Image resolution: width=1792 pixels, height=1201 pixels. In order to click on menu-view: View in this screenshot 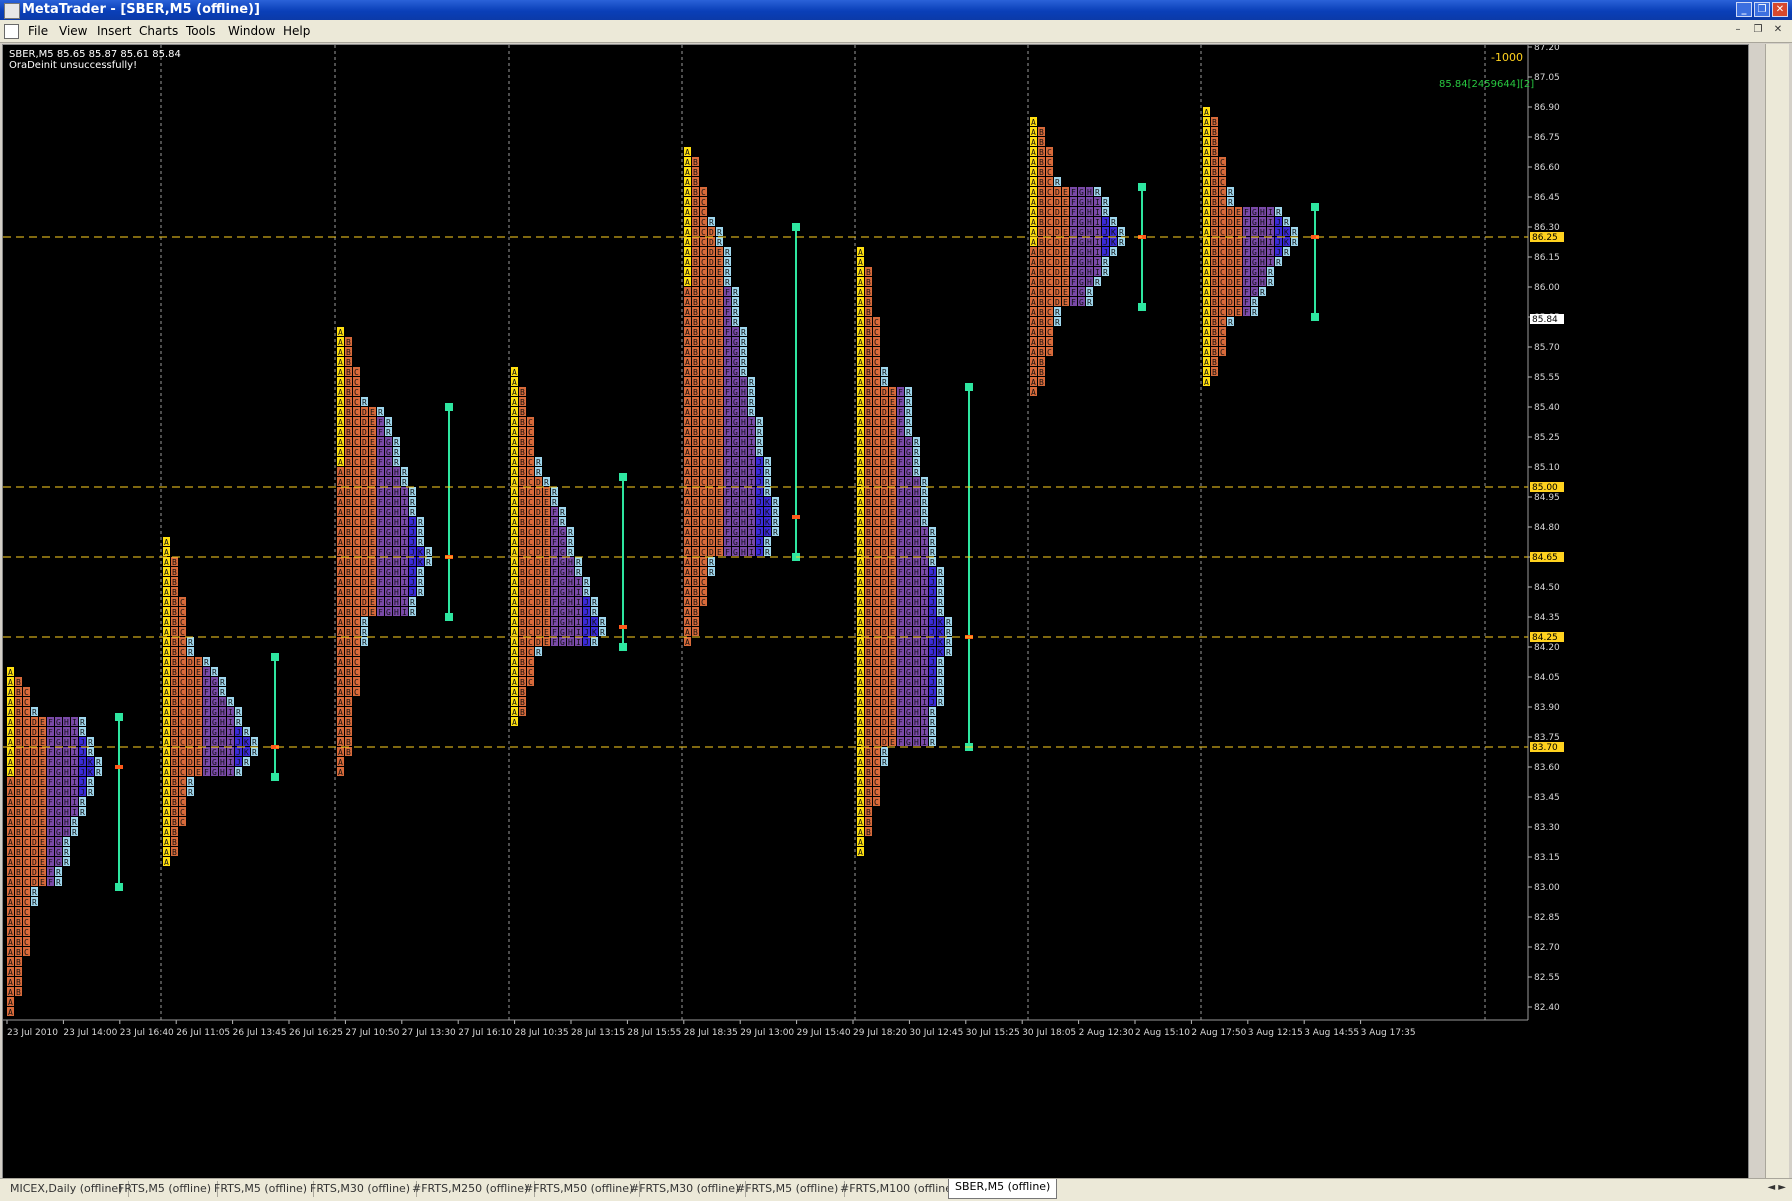, I will do `click(73, 31)`.